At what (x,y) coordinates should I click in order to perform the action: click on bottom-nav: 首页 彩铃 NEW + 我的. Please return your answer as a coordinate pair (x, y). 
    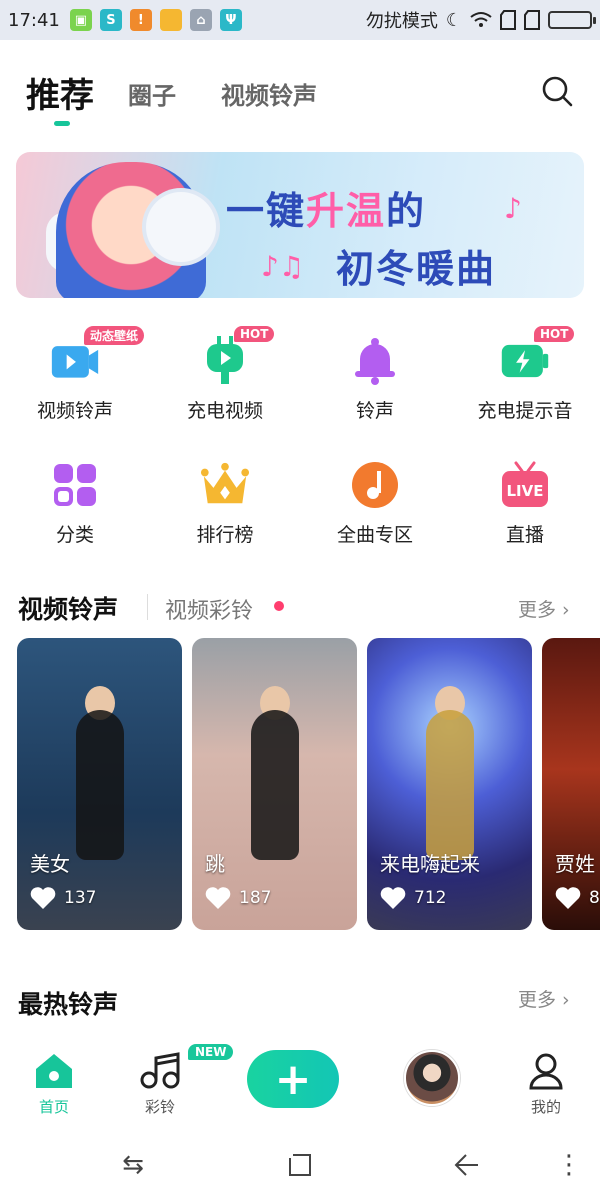
    Looking at the image, I should click on (300, 1085).